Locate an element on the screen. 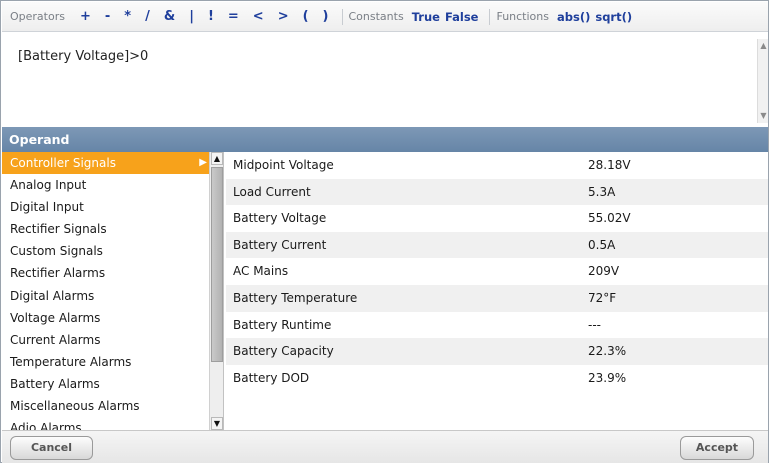 Image resolution: width=769 pixels, height=463 pixels. operator-equals-button: = is located at coordinates (233, 16).